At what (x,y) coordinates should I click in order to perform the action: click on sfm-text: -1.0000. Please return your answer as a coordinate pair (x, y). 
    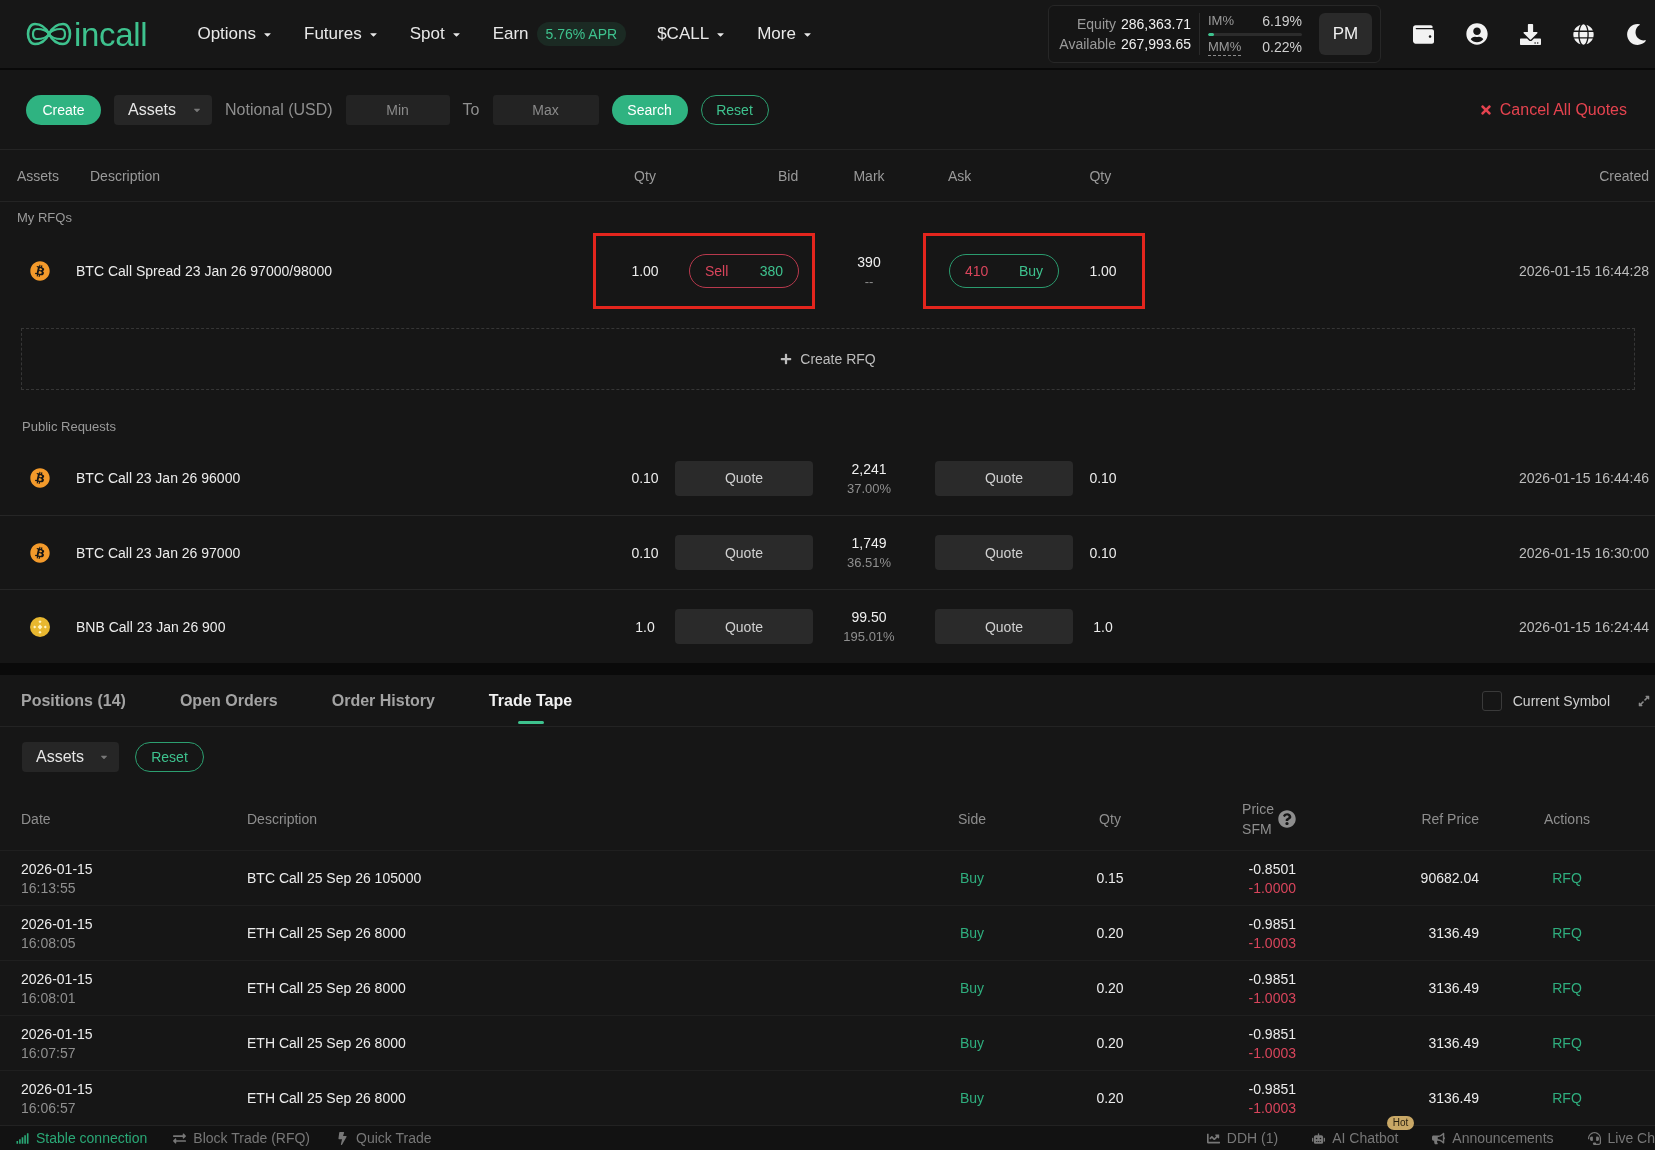
    Looking at the image, I should click on (1272, 887).